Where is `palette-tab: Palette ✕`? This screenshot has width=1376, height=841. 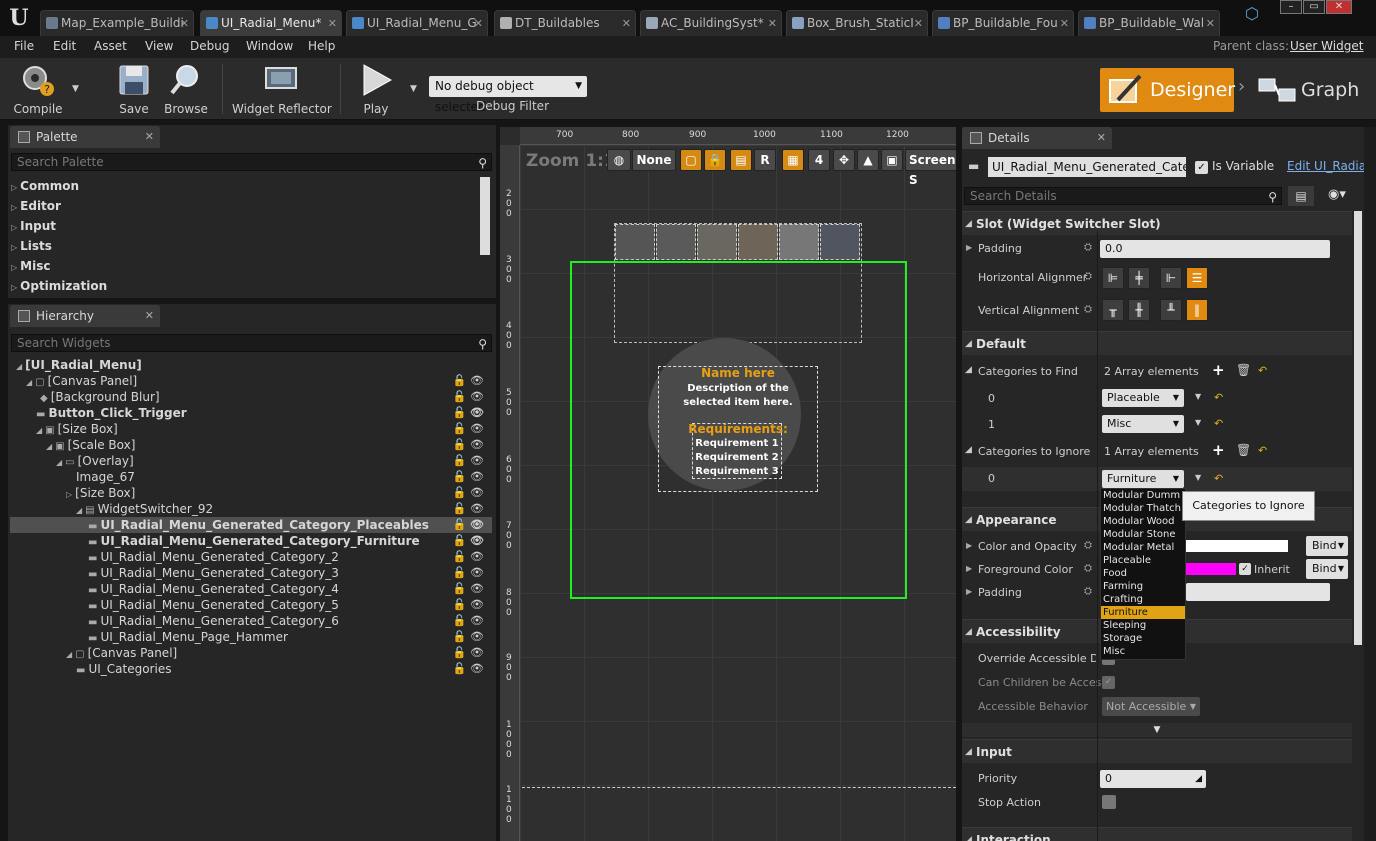 palette-tab: Palette ✕ is located at coordinates (85, 137).